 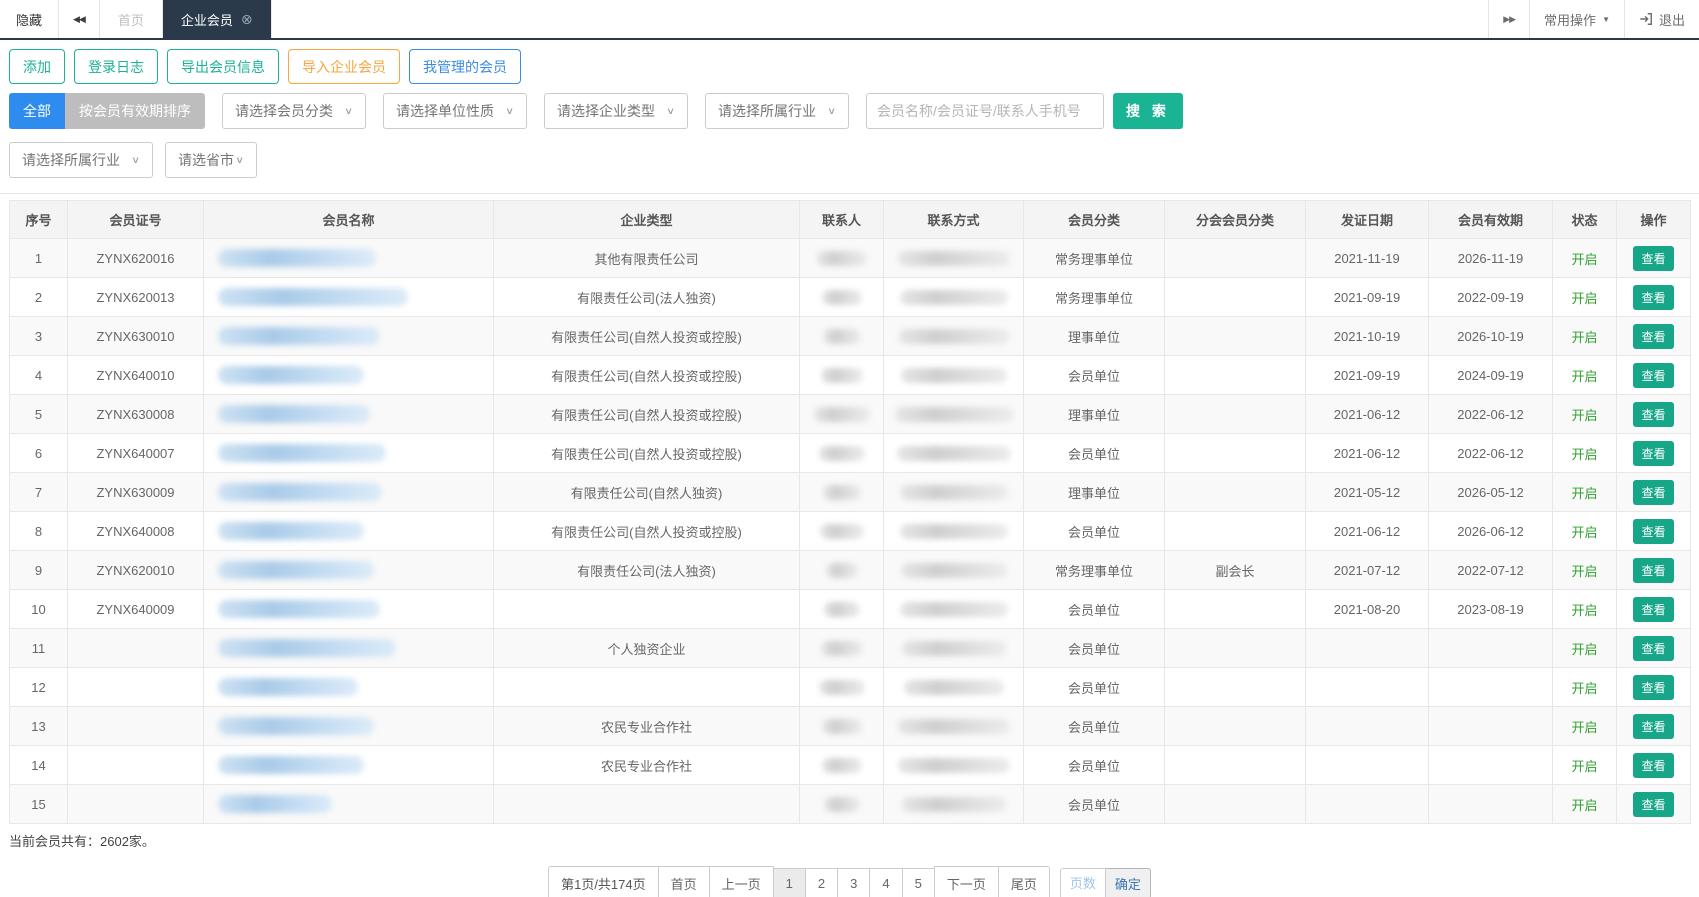 I want to click on page-number-button: 4, so click(x=886, y=882).